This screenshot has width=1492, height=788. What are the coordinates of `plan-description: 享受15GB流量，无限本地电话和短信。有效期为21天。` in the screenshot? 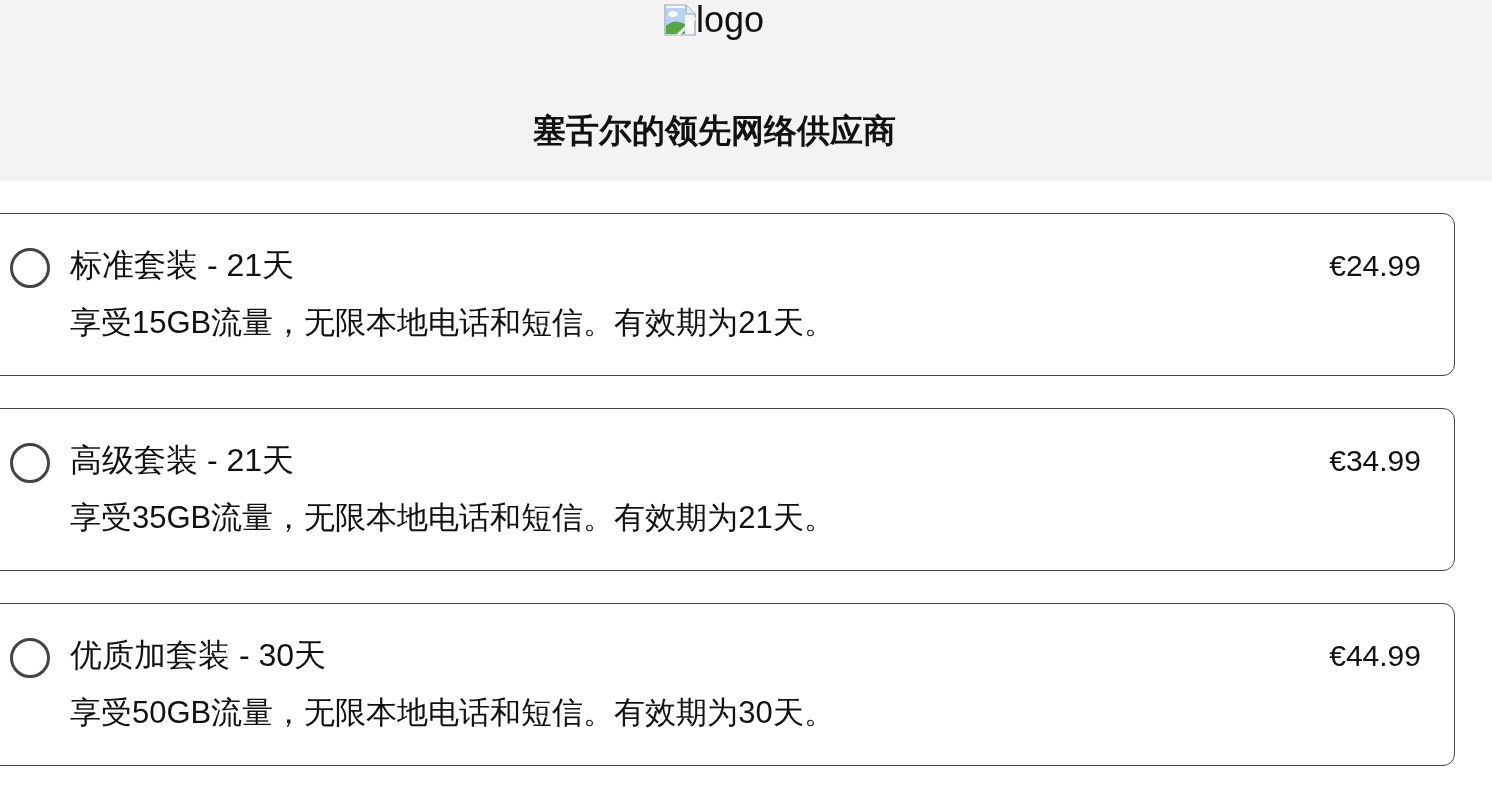 It's located at (453, 323).